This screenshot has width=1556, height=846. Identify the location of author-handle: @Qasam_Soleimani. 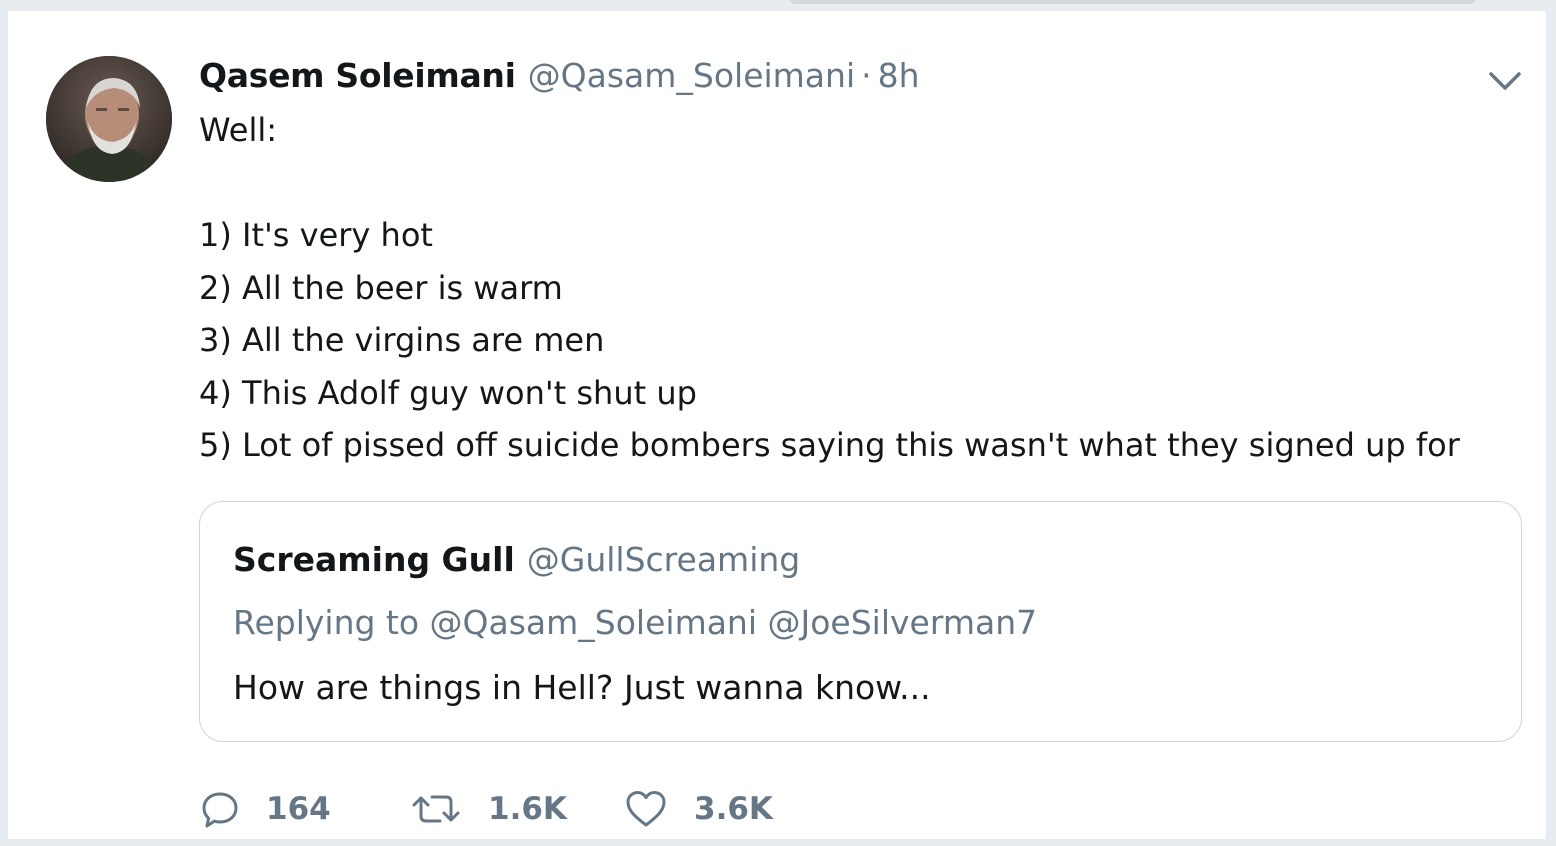
(692, 75).